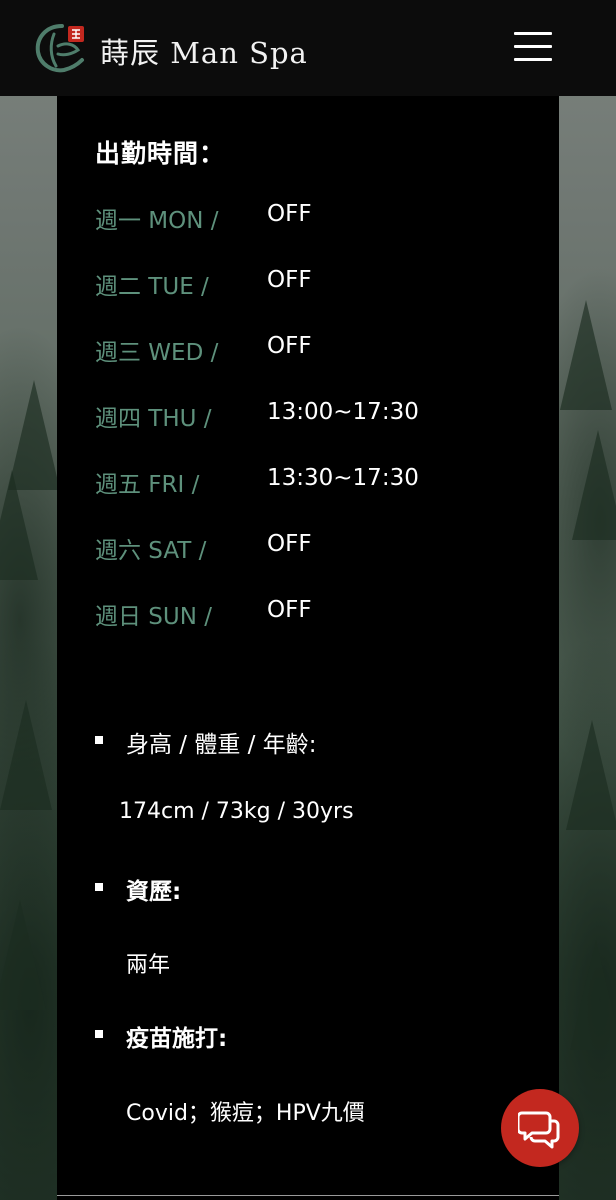 This screenshot has width=616, height=1200. I want to click on day-label: 週一 MON /, so click(157, 221).